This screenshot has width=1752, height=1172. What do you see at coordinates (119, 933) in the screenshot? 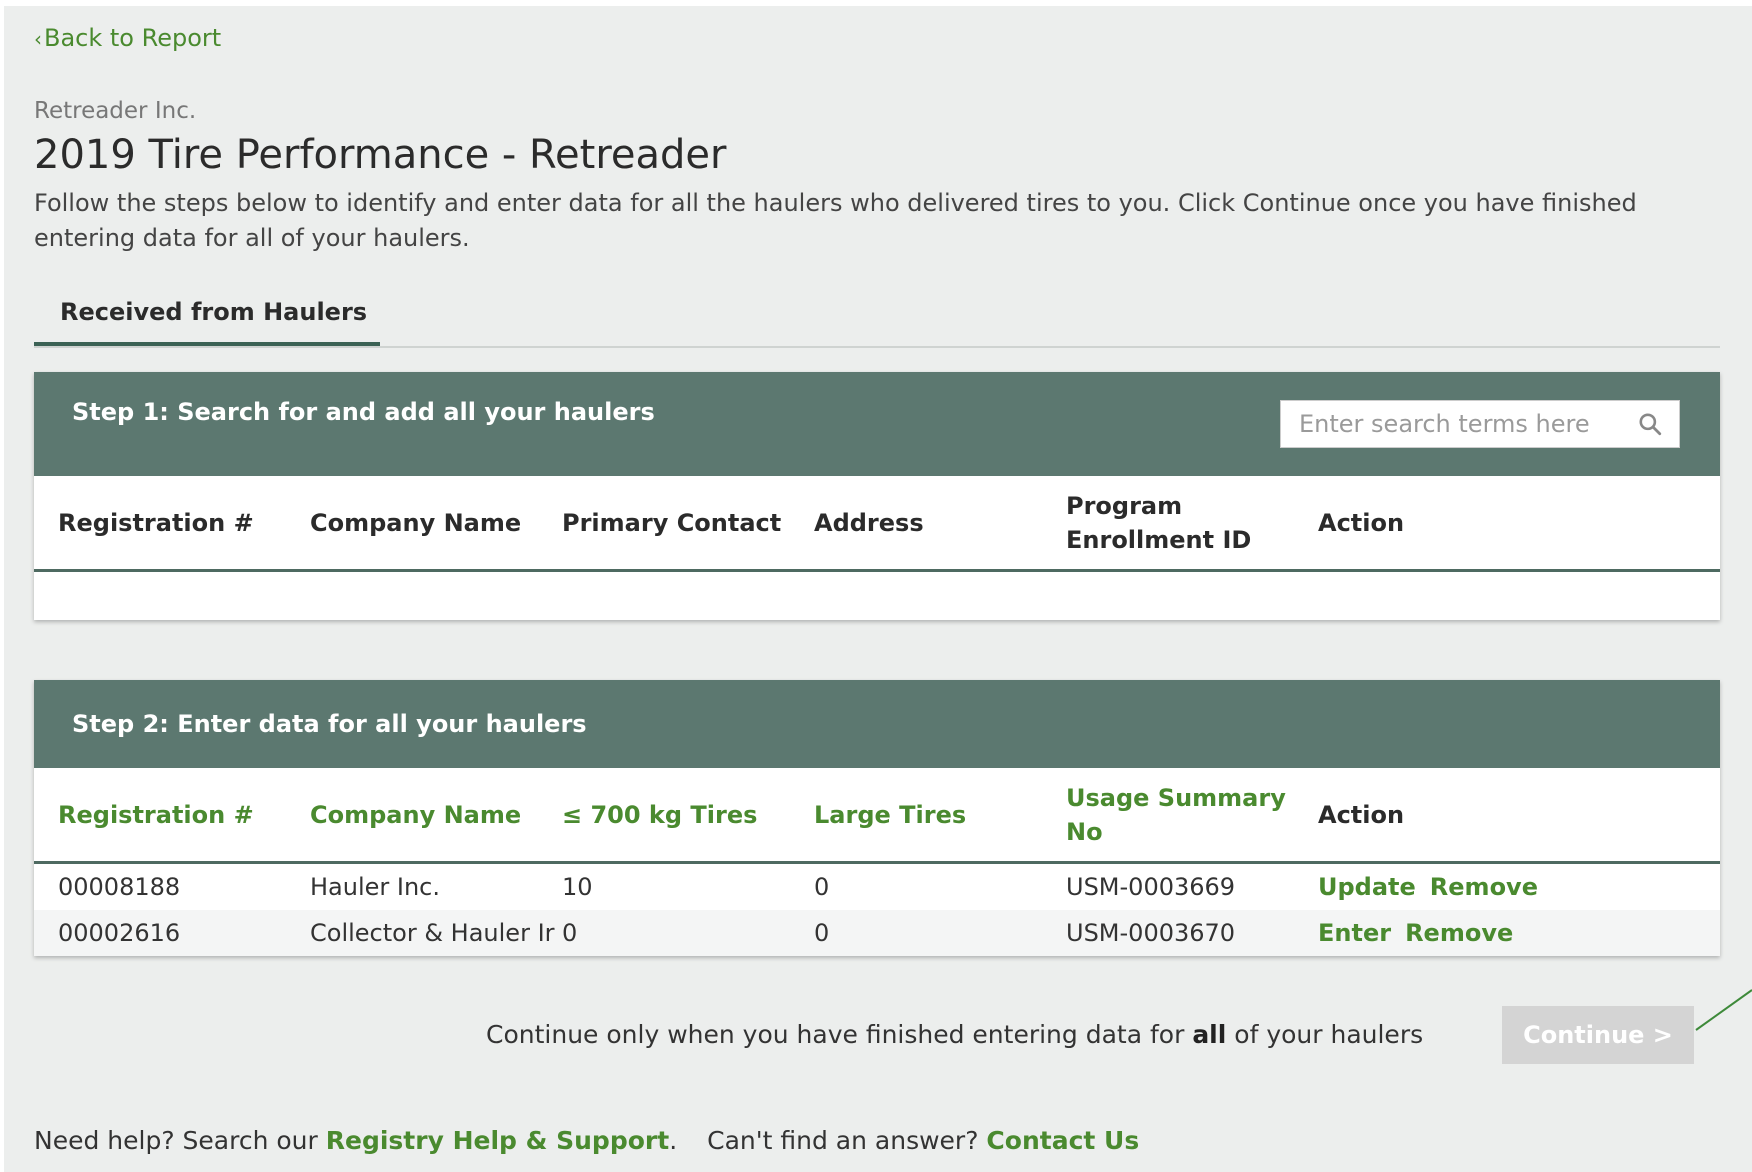
I see `cell-registration: 00002616` at bounding box center [119, 933].